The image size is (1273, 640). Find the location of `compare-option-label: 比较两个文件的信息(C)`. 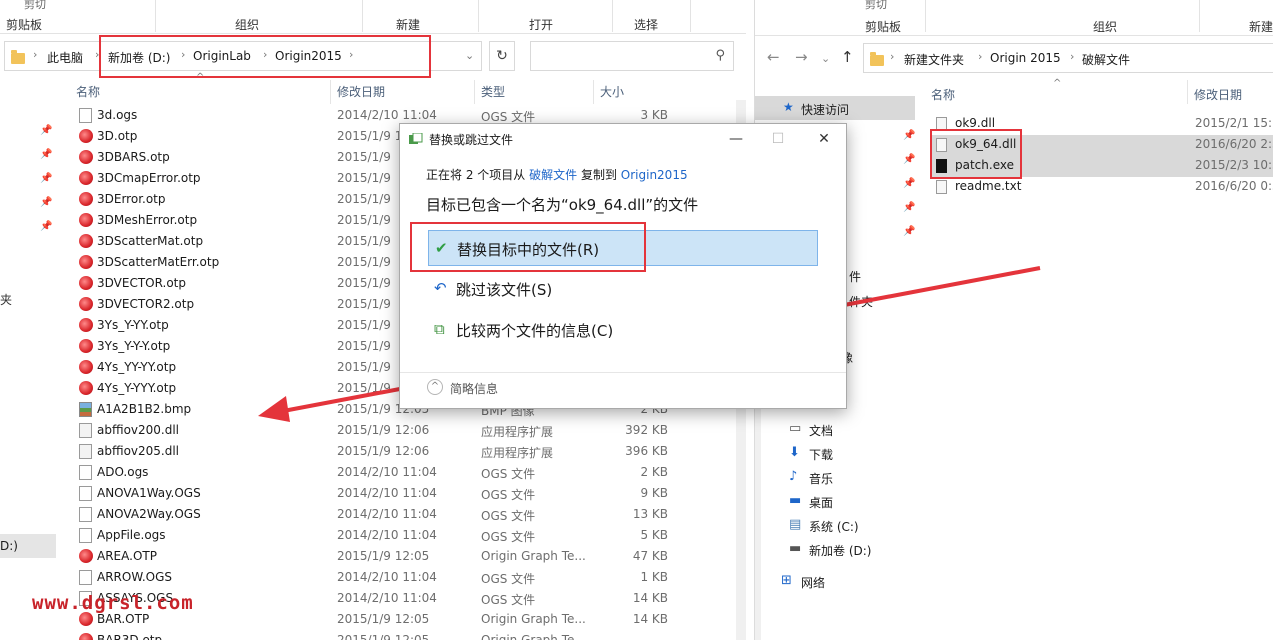

compare-option-label: 比较两个文件的信息(C) is located at coordinates (535, 331).